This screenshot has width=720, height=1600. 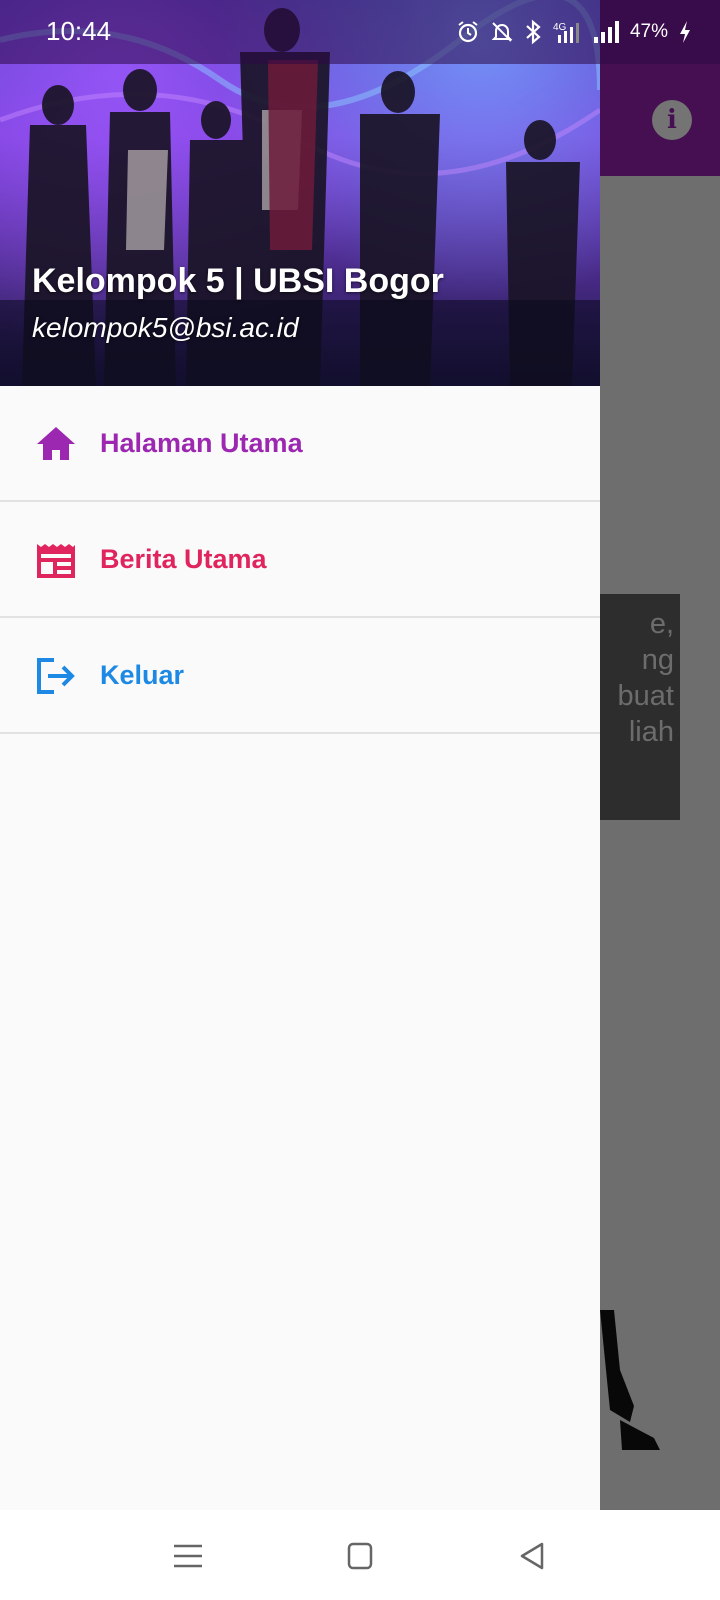 I want to click on menu-item-keluar: Keluar, so click(x=300, y=676).